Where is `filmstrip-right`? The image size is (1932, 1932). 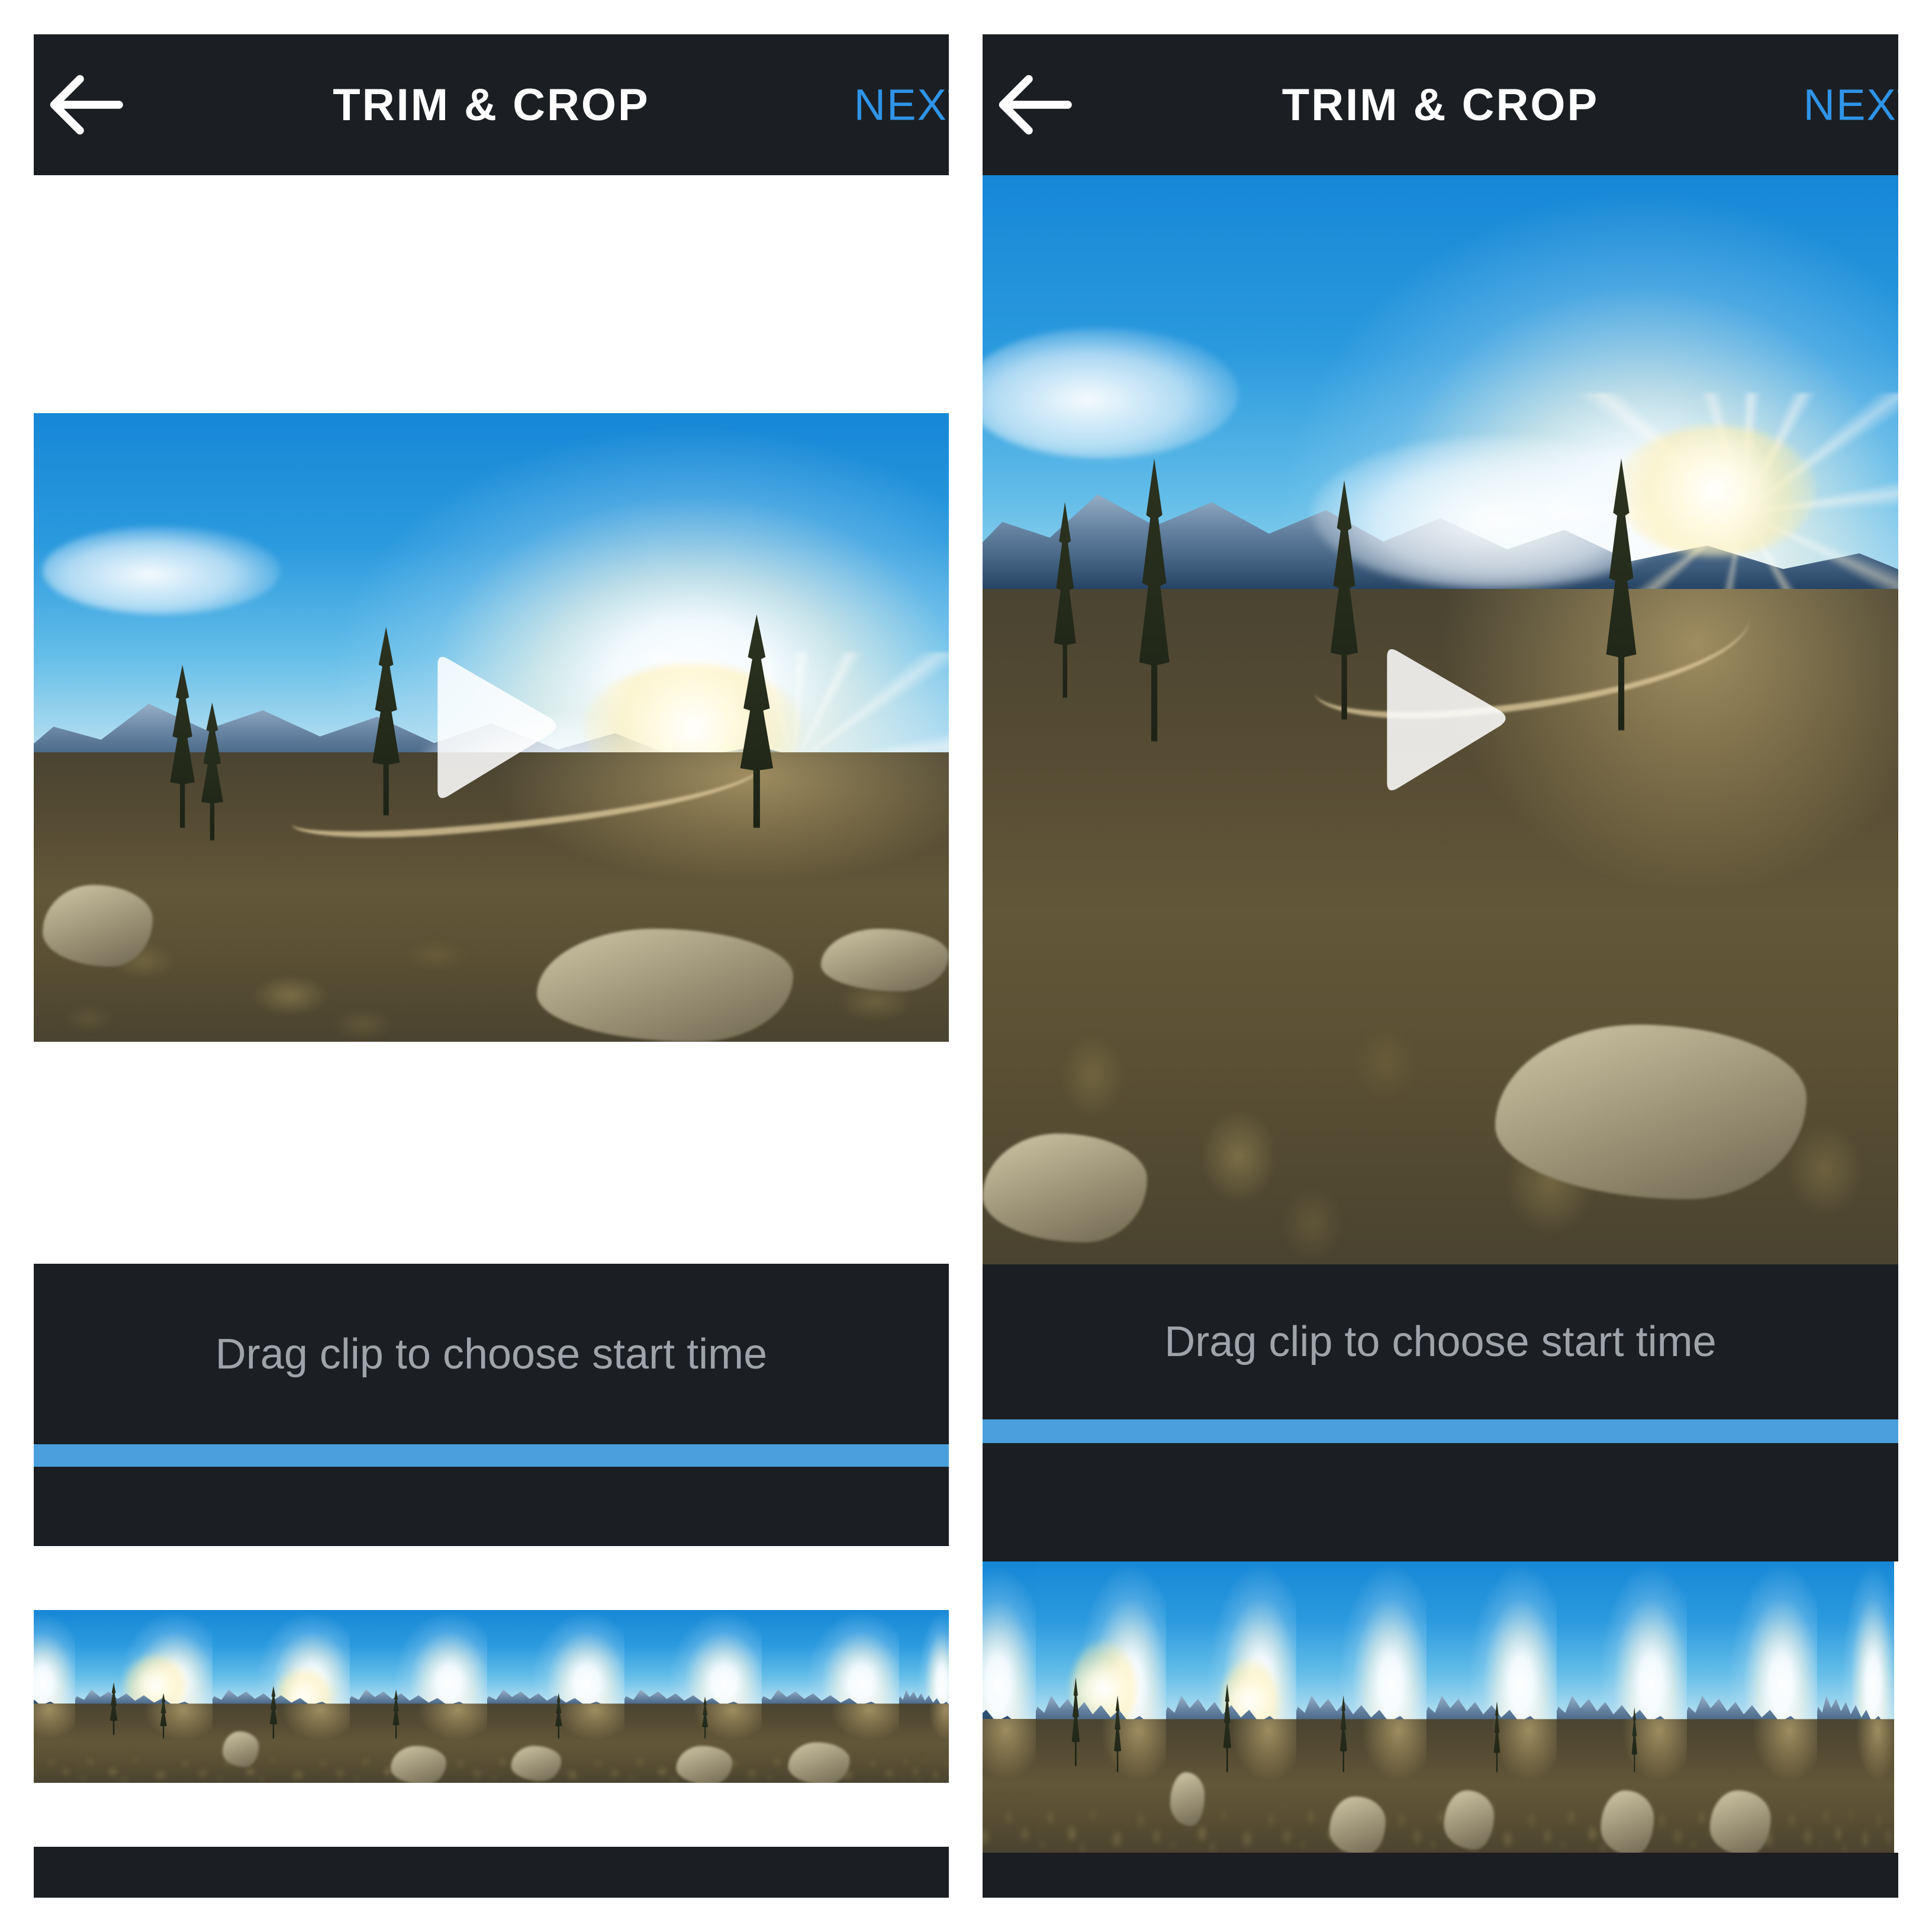
filmstrip-right is located at coordinates (1440, 1707).